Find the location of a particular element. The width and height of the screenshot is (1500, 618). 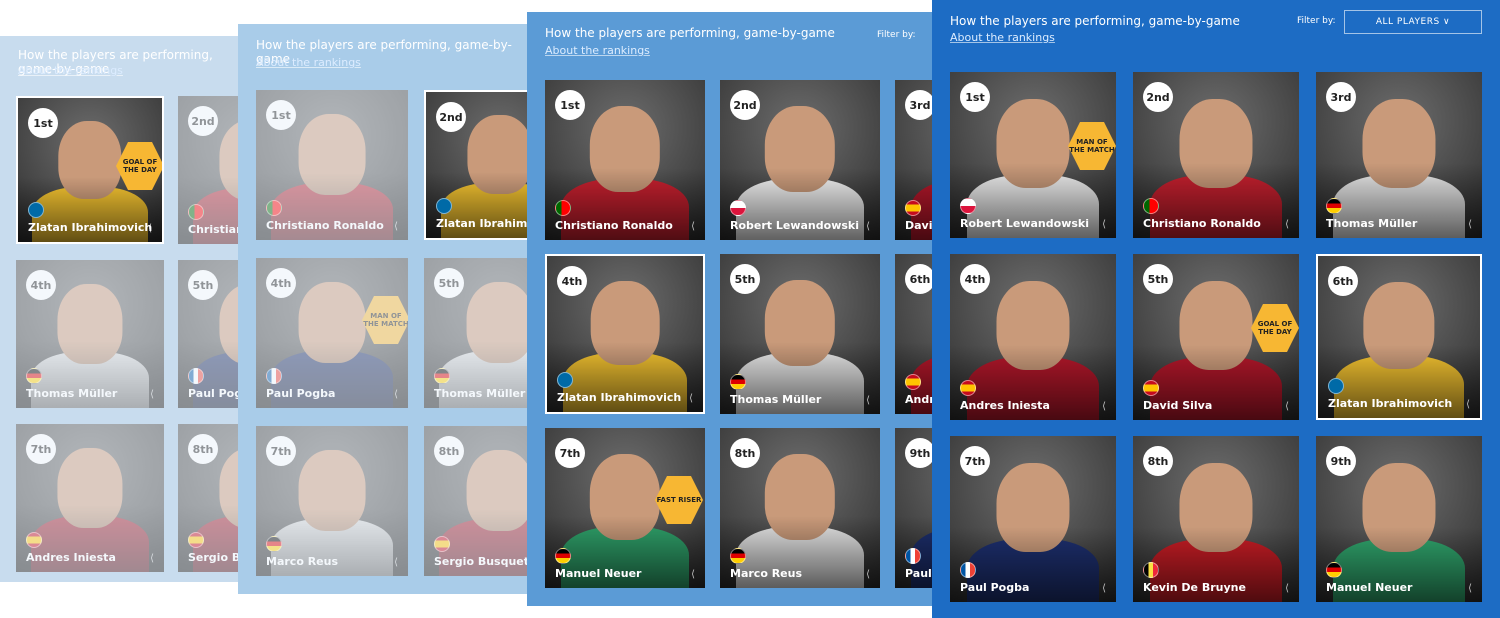

player-card: 4th Andres Iniesta ⟨ is located at coordinates (1033, 337).